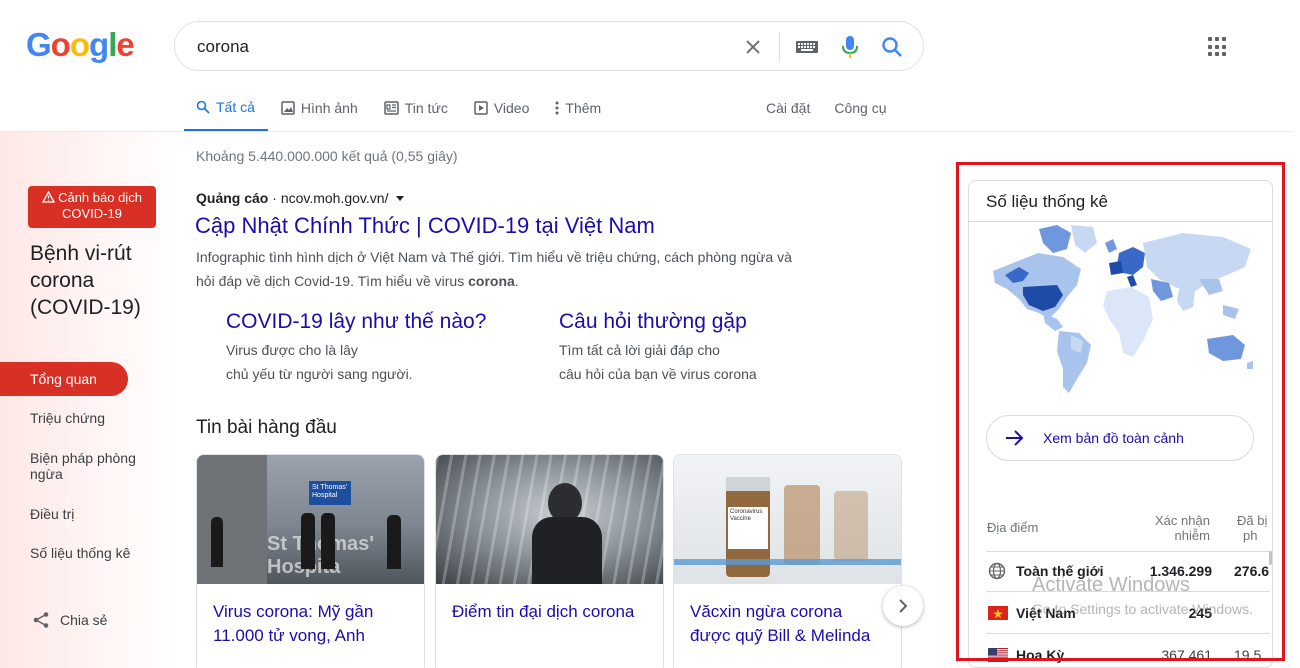 The width and height of the screenshot is (1300, 668). What do you see at coordinates (826, 108) in the screenshot?
I see `search-tools: Cài đặt Công cụ` at bounding box center [826, 108].